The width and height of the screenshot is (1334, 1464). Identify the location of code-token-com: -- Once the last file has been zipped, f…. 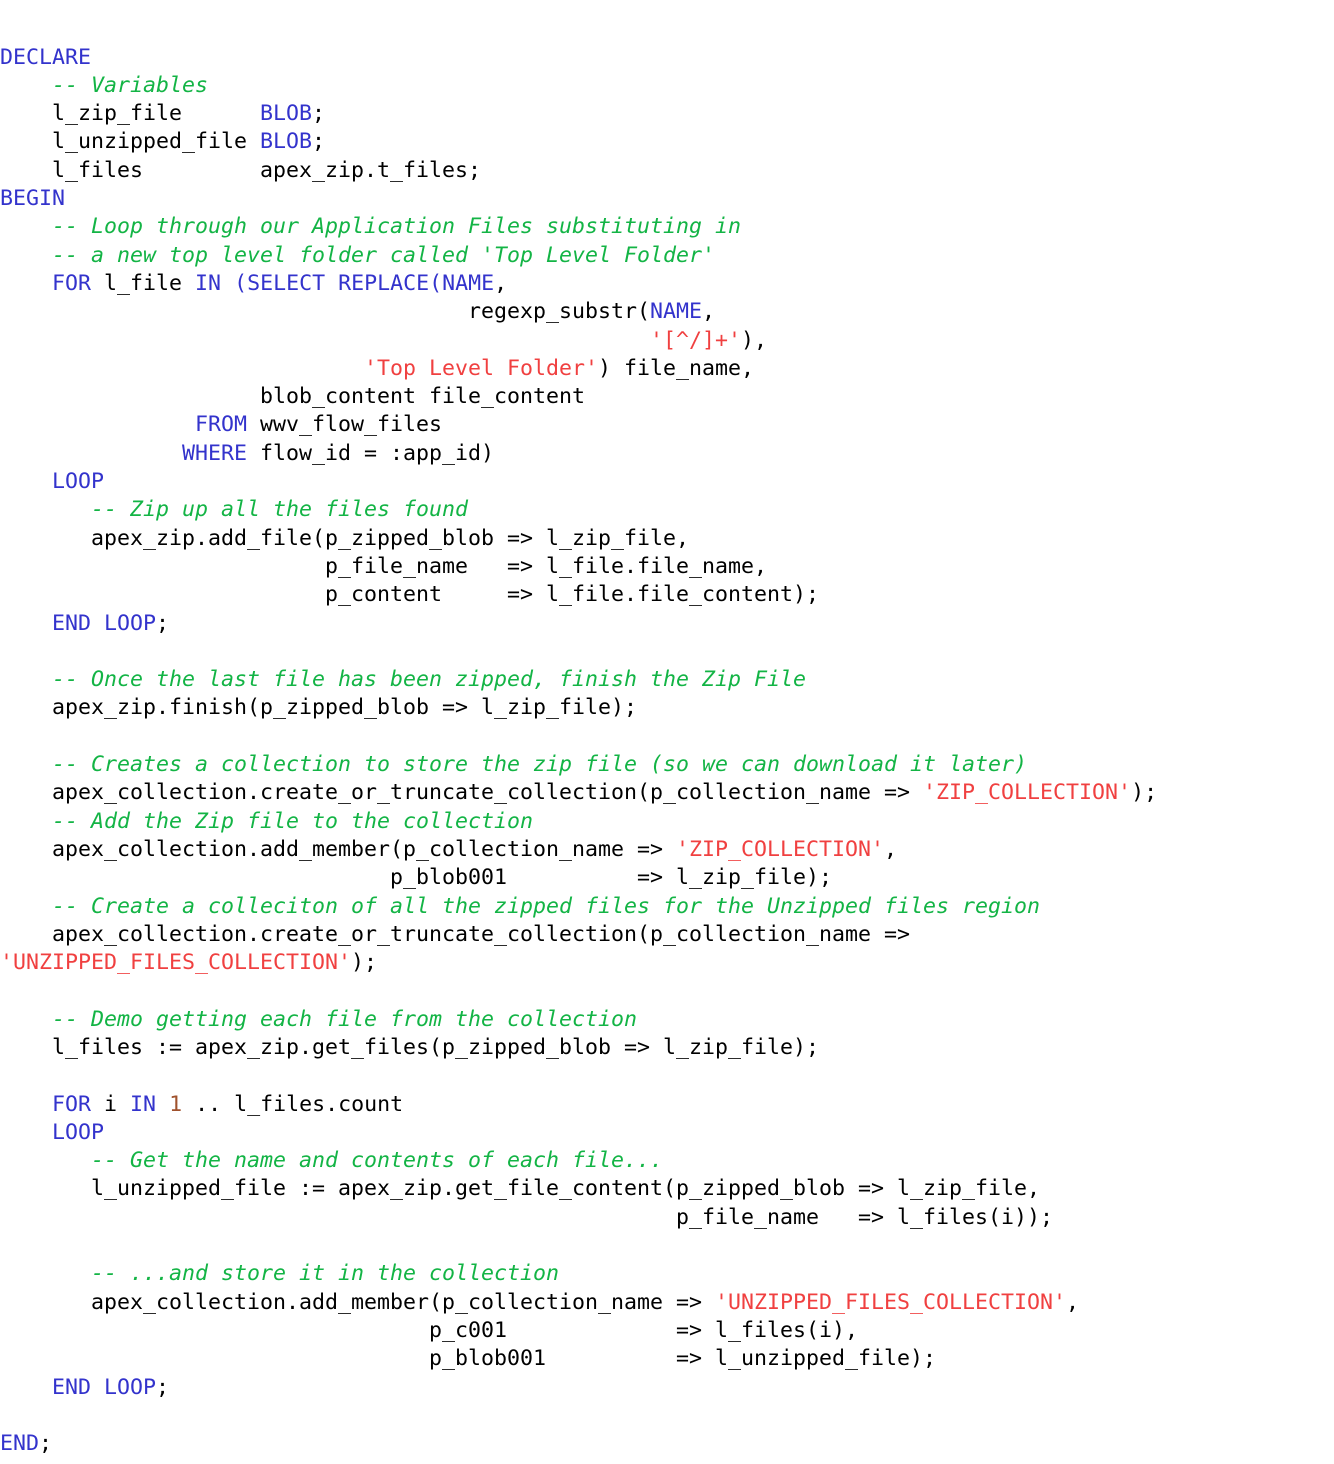
(429, 680).